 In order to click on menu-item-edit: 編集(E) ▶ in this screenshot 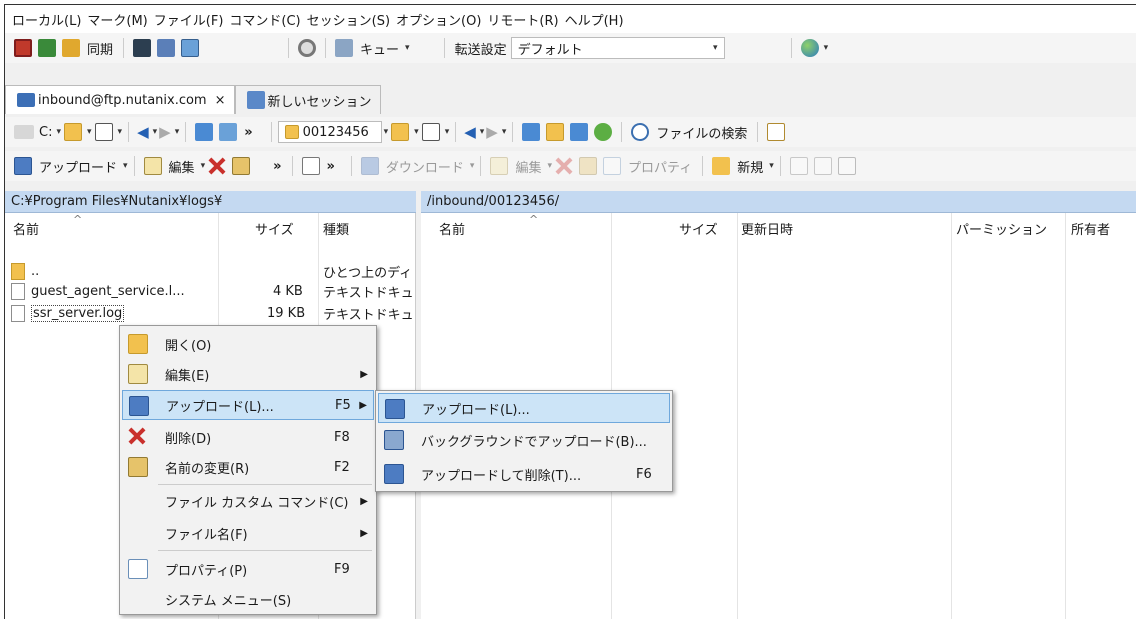, I will do `click(248, 374)`.